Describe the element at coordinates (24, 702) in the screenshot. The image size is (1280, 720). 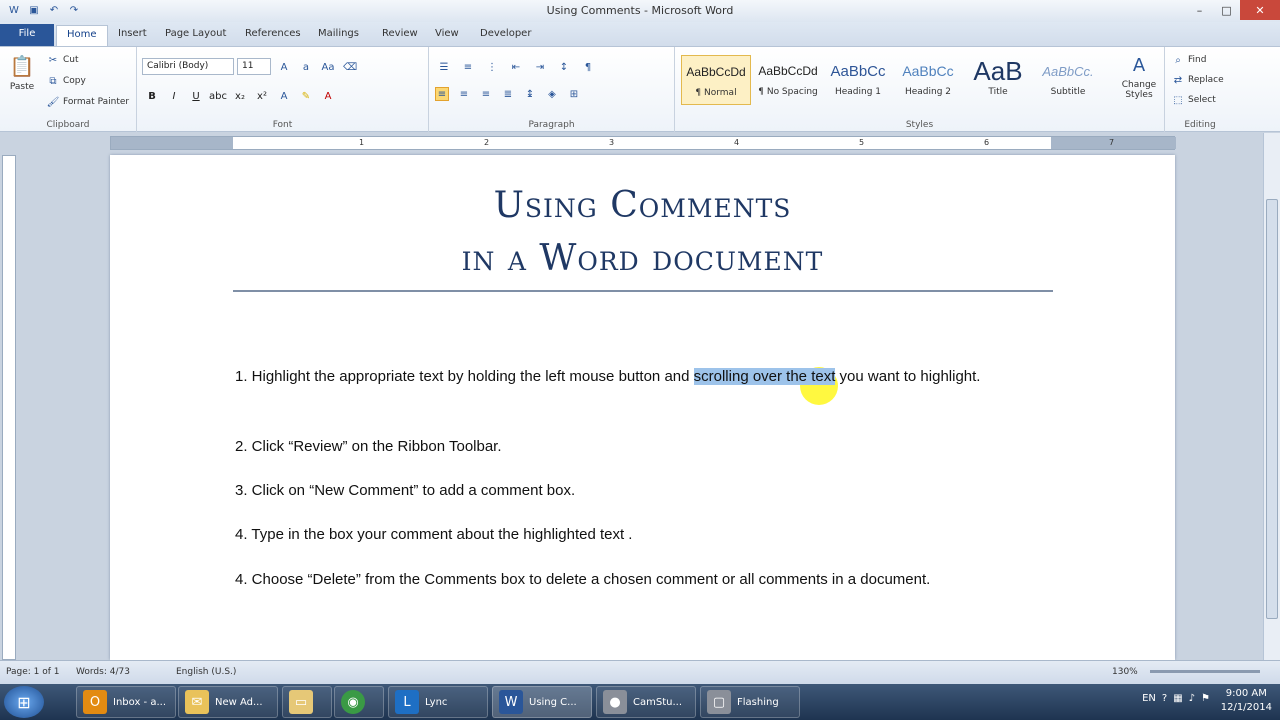
I see `start-button: ⊞` at that location.